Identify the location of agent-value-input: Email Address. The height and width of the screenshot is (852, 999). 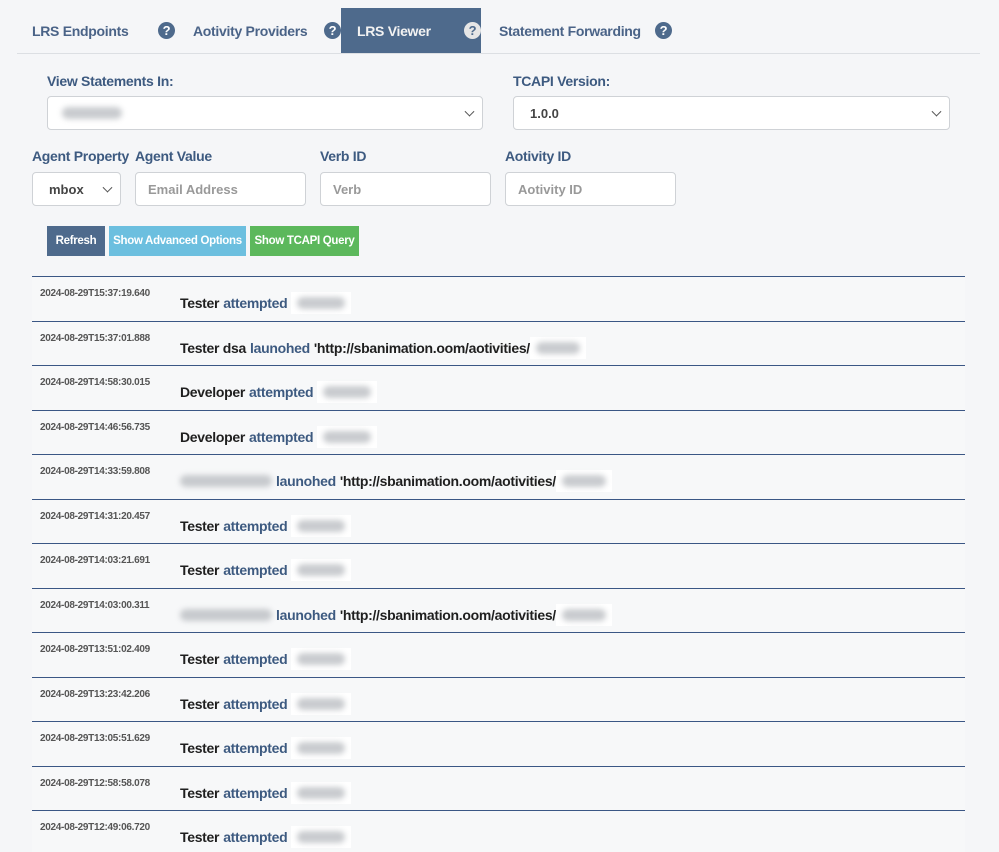
(220, 189).